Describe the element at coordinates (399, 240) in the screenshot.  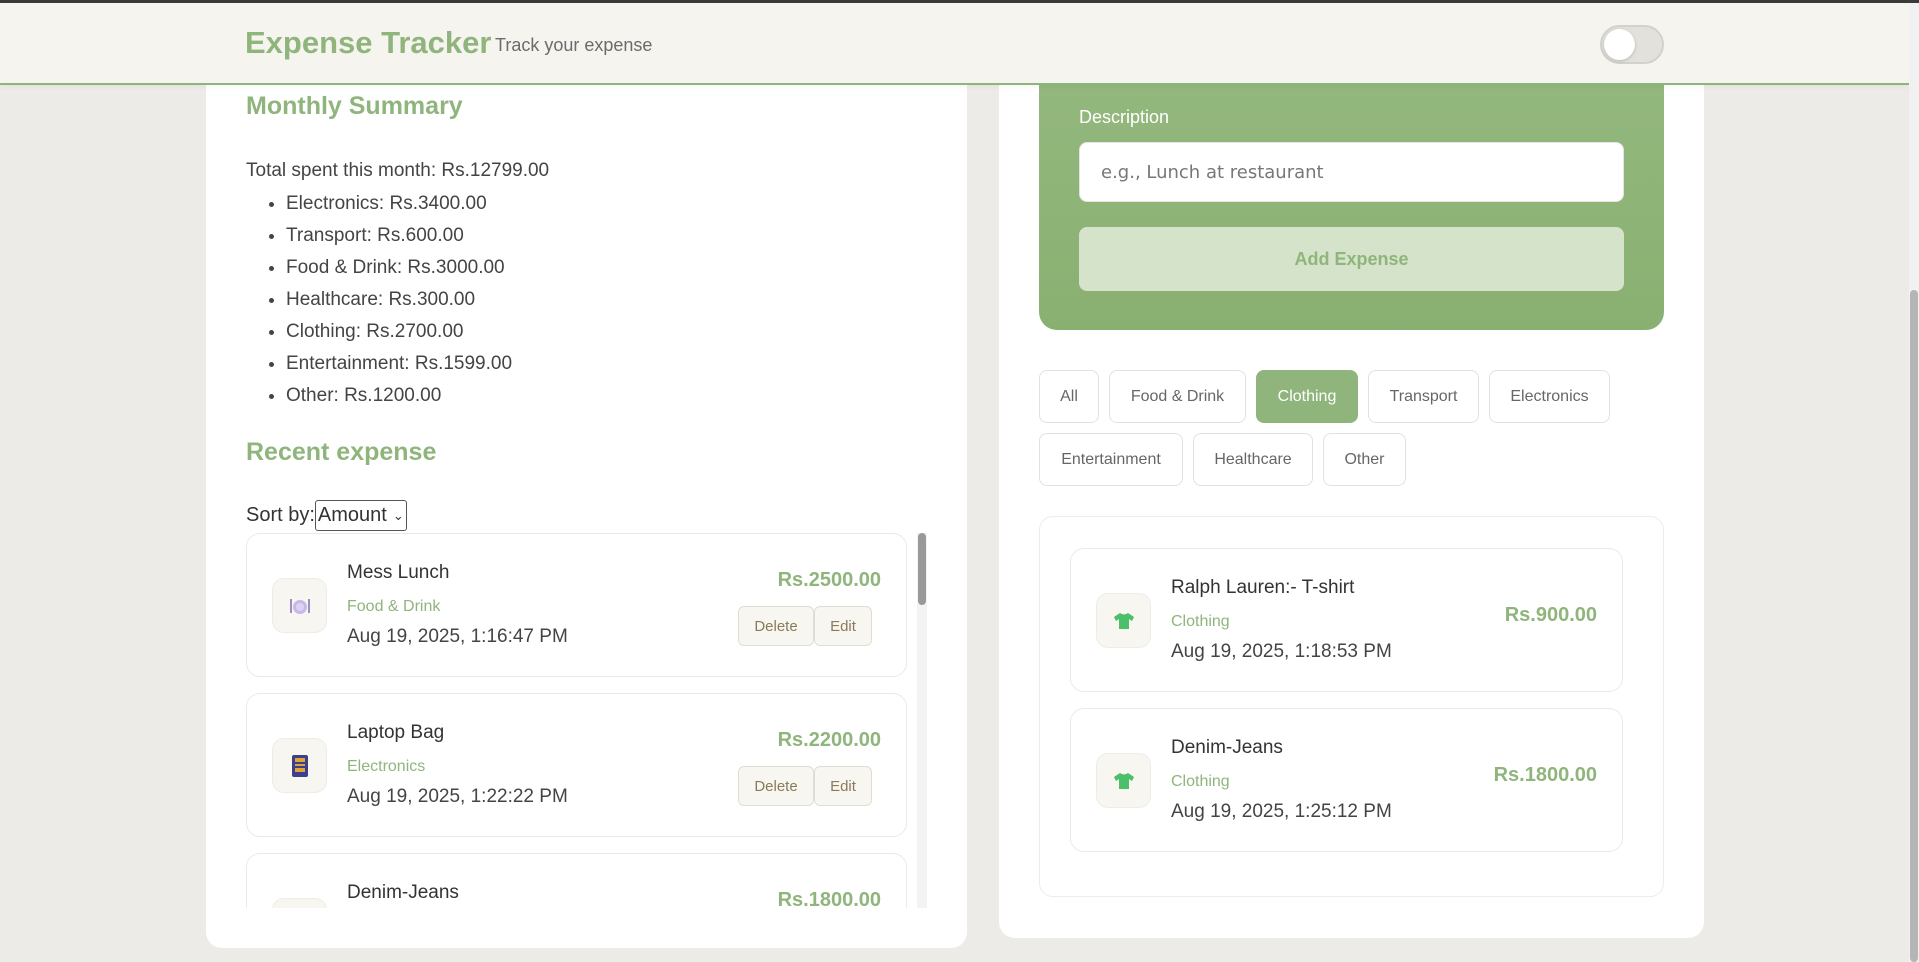
I see `summary-item: Transport: Rs.600.00` at that location.